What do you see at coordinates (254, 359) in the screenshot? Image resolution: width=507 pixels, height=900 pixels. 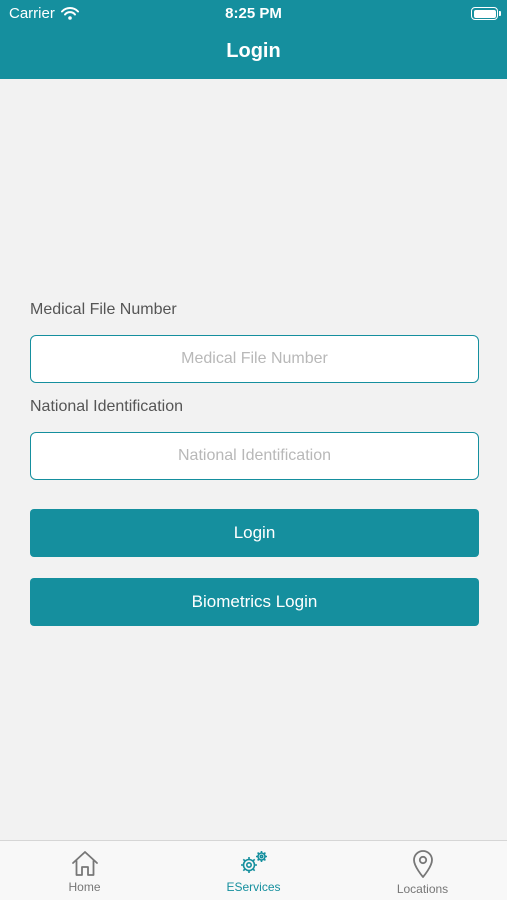 I see `medical-file-number-input` at bounding box center [254, 359].